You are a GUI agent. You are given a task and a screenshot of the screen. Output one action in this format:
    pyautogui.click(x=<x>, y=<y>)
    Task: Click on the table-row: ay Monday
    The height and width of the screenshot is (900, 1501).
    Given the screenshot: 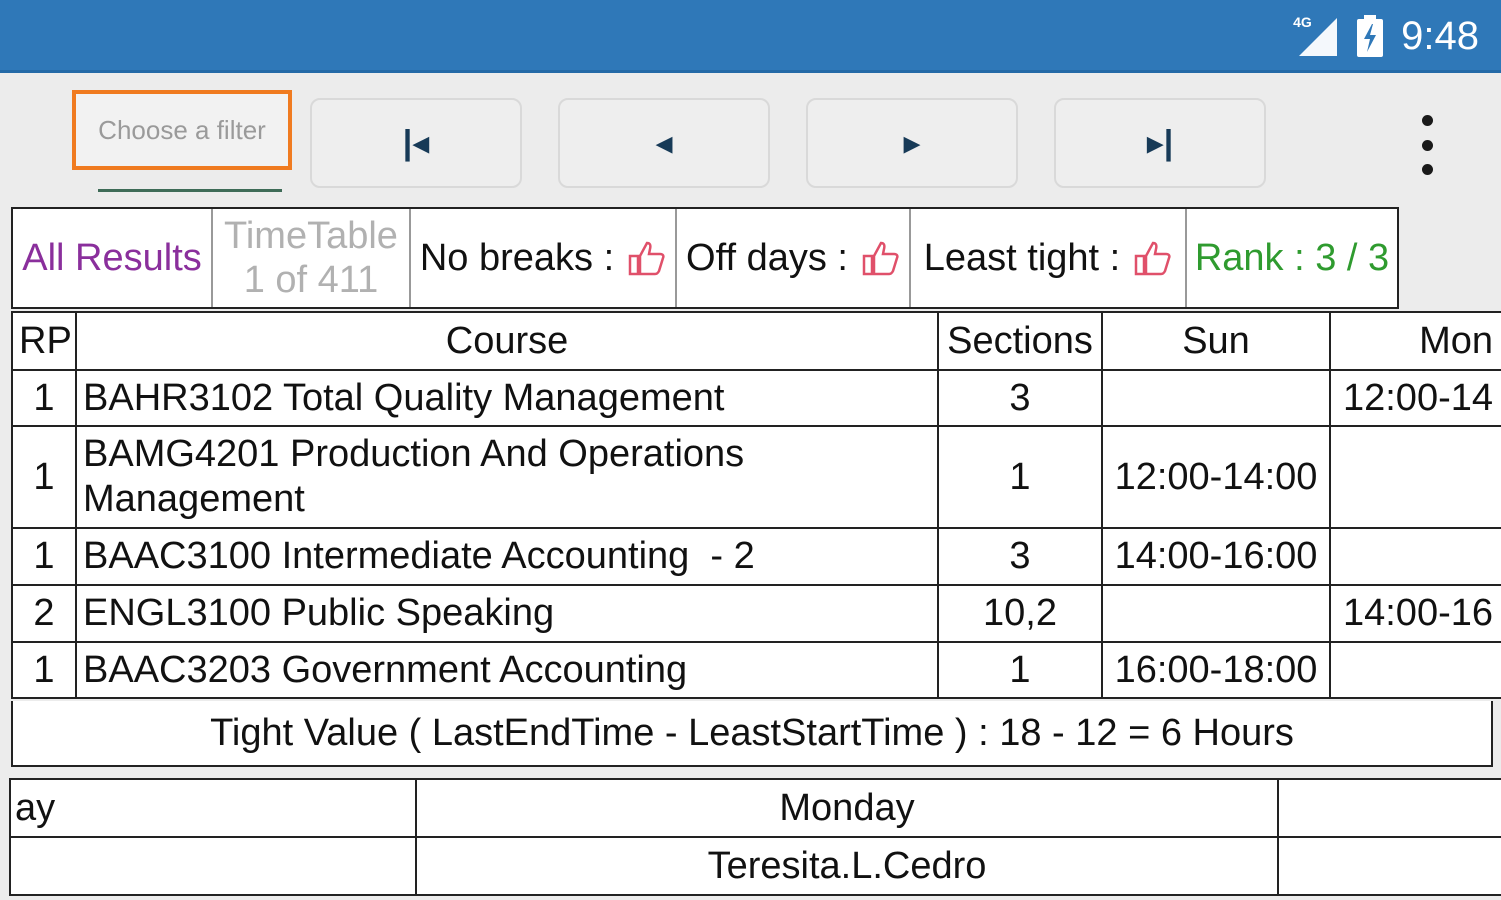 What is the action you would take?
    pyautogui.click(x=755, y=808)
    